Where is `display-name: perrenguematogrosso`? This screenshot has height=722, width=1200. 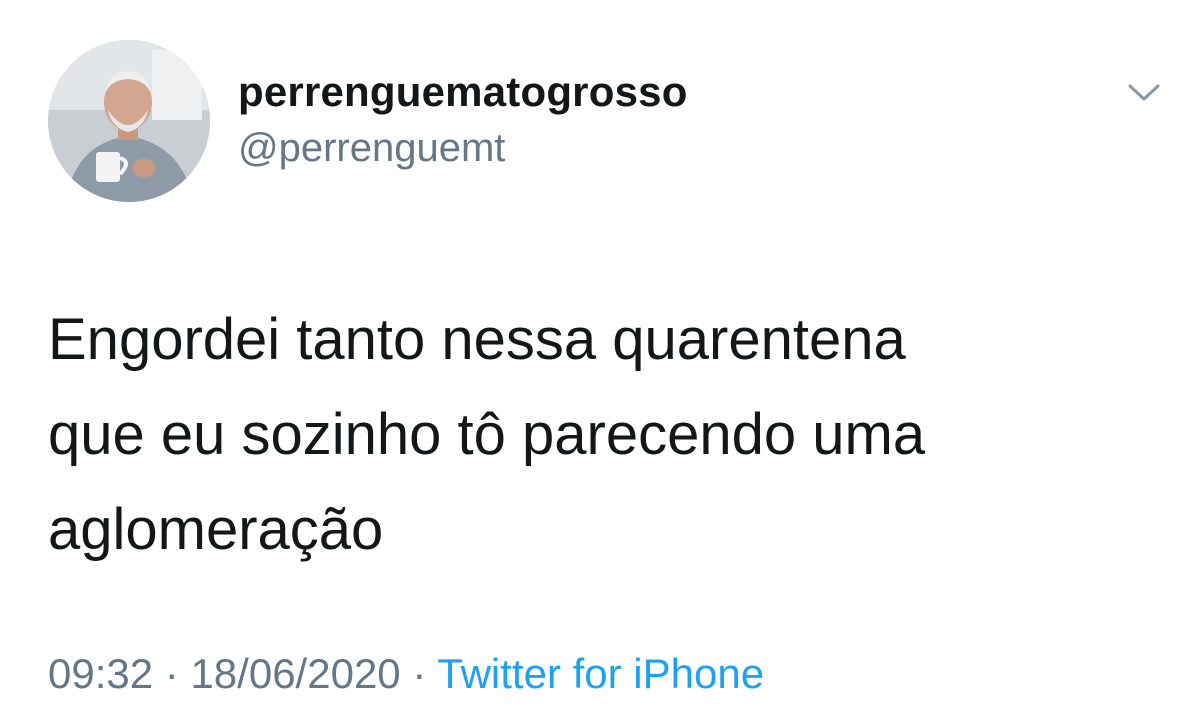 display-name: perrenguematogrosso is located at coordinates (463, 92).